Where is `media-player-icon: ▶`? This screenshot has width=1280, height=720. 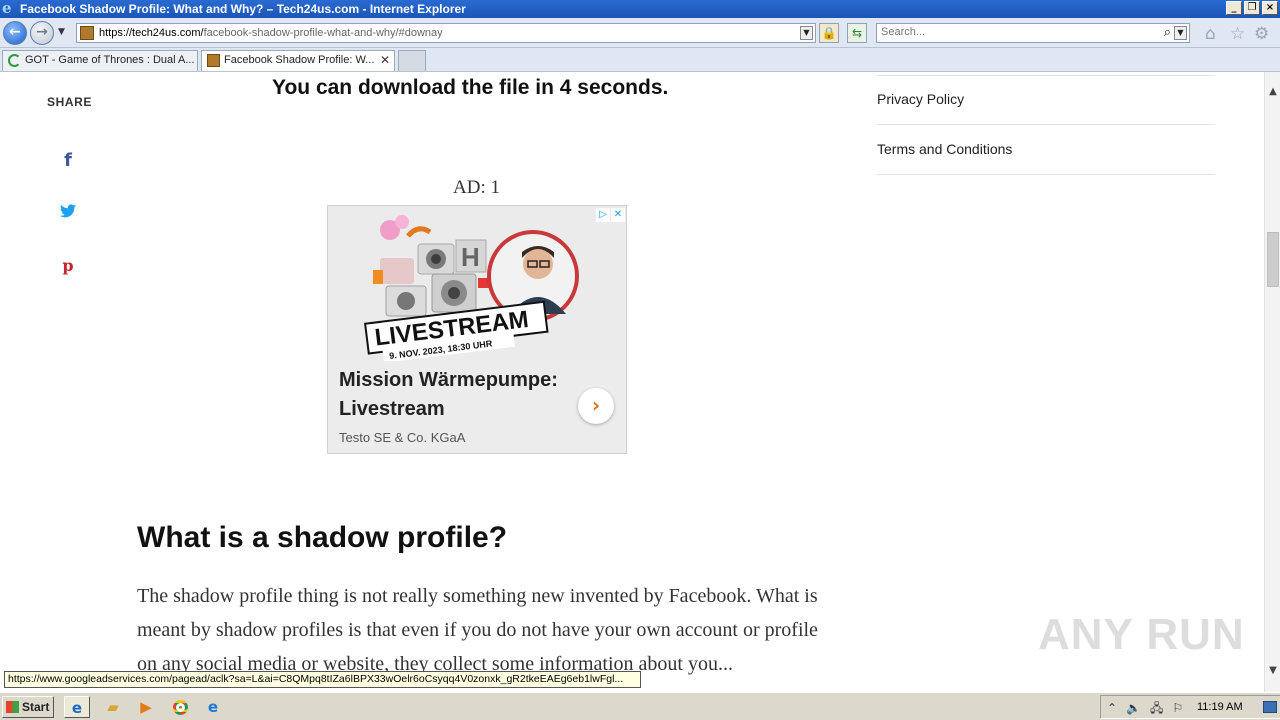 media-player-icon: ▶ is located at coordinates (146, 707).